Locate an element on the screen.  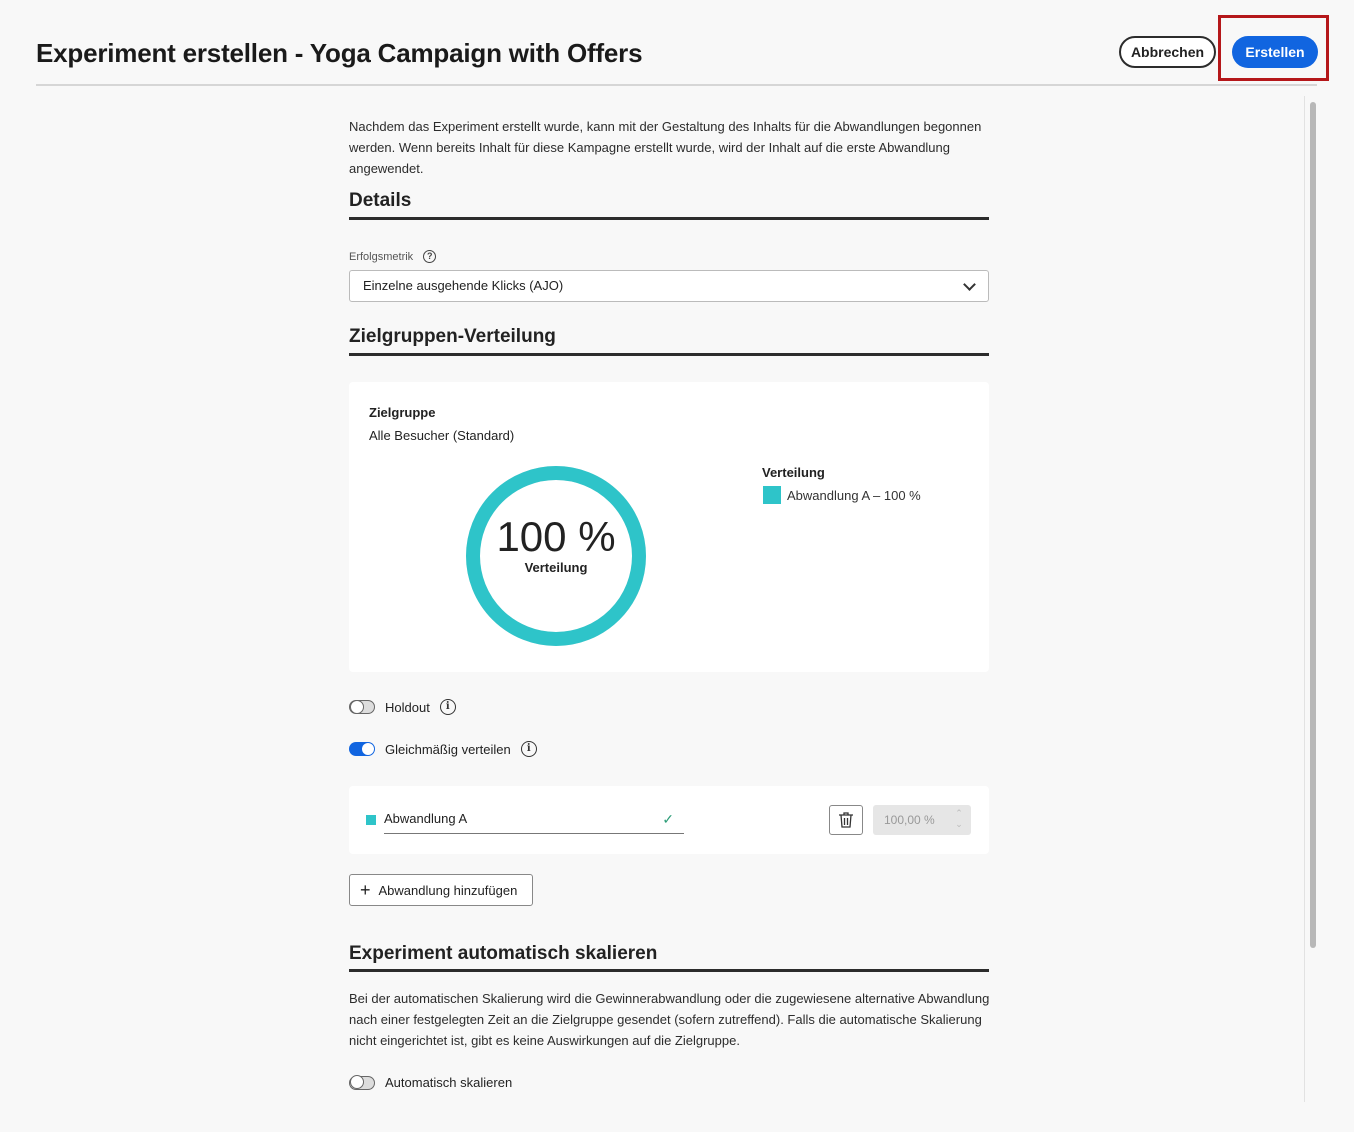
plus-icon: + is located at coordinates (365, 890).